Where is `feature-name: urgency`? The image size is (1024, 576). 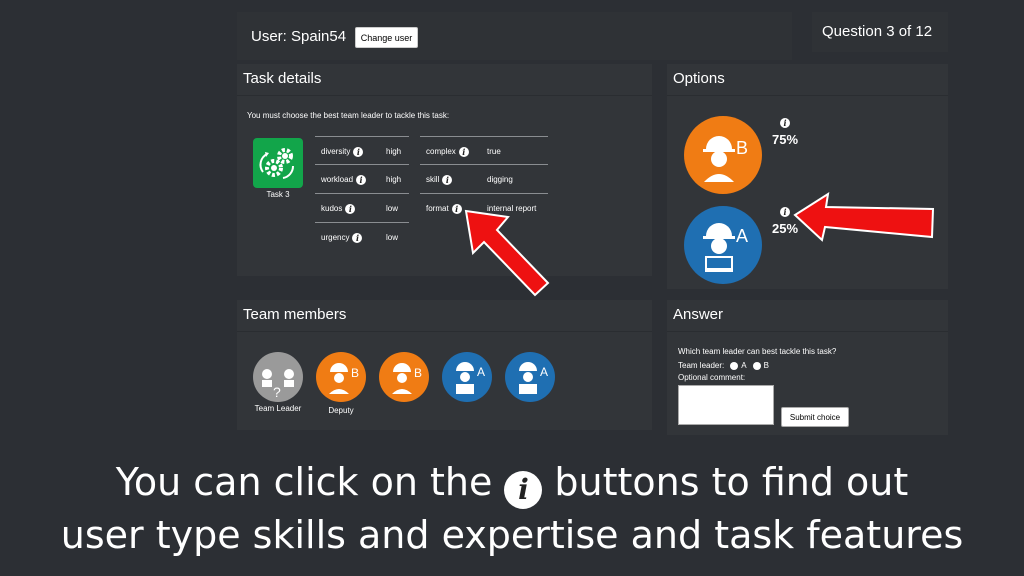 feature-name: urgency is located at coordinates (335, 238).